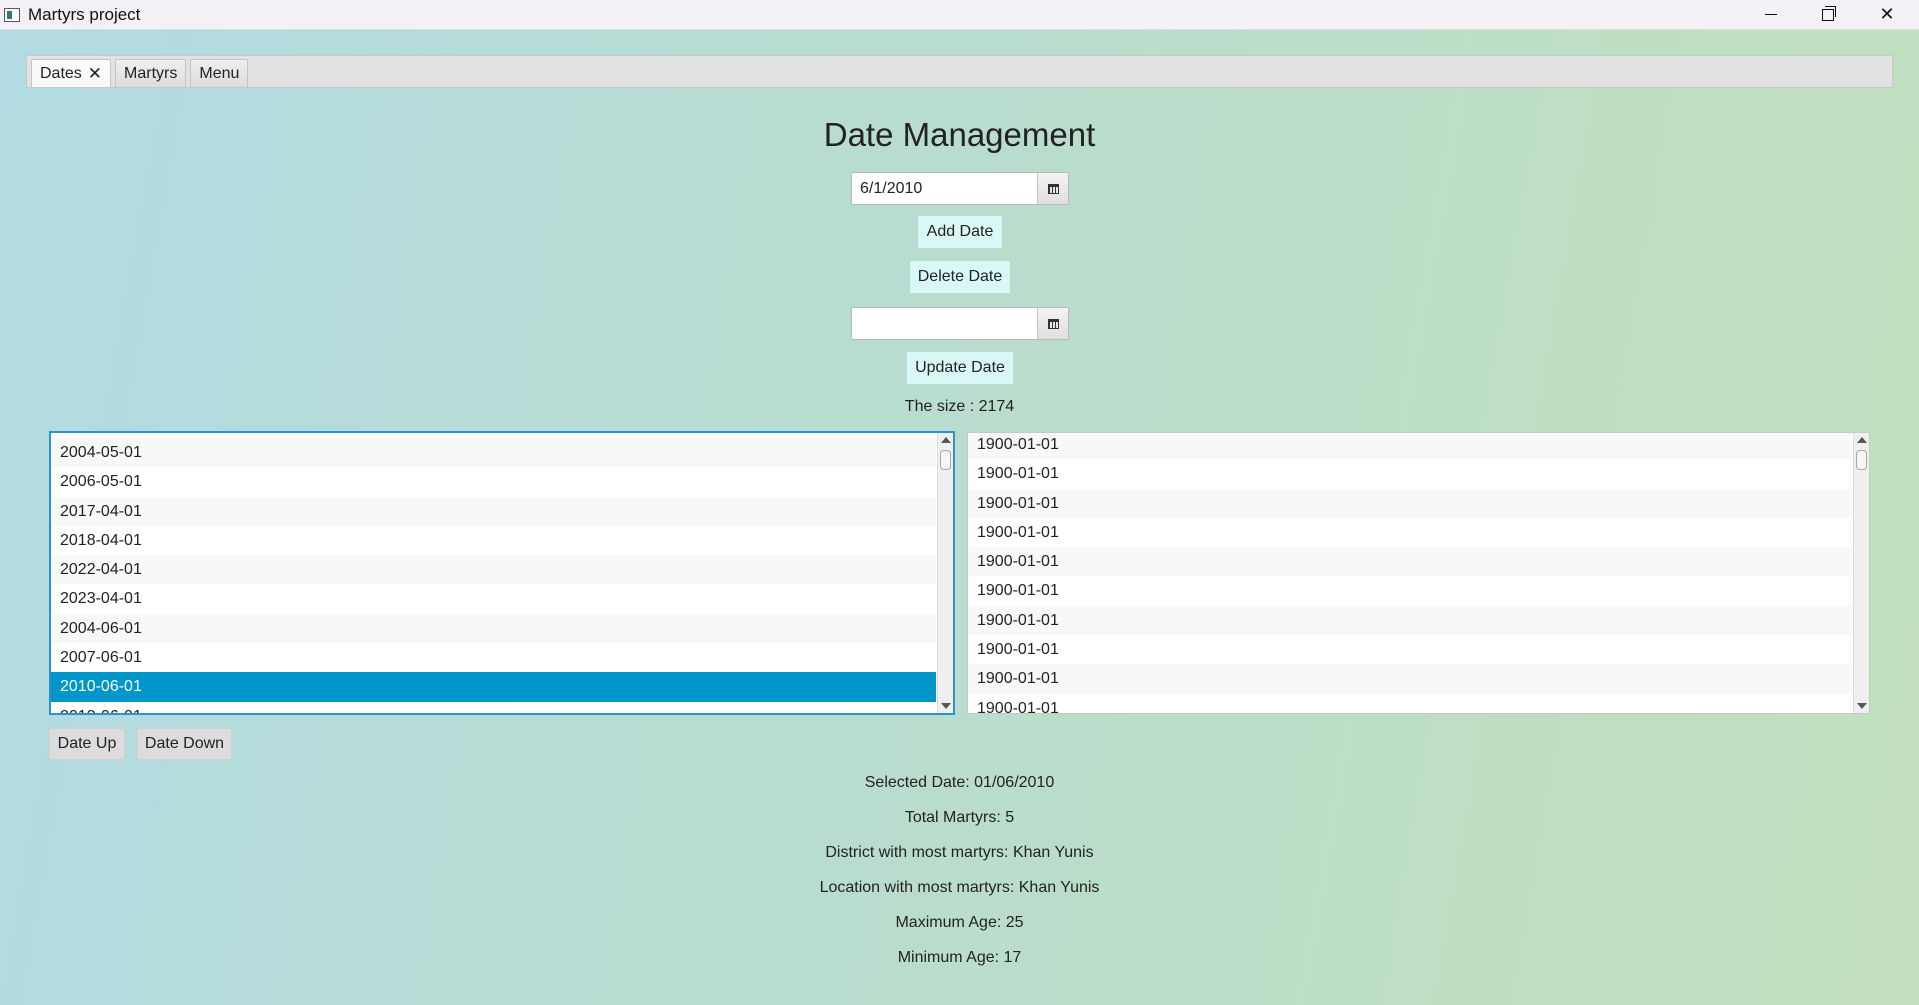 The height and width of the screenshot is (1005, 1919). I want to click on max-age-label: Maximum Age: 25, so click(959, 922).